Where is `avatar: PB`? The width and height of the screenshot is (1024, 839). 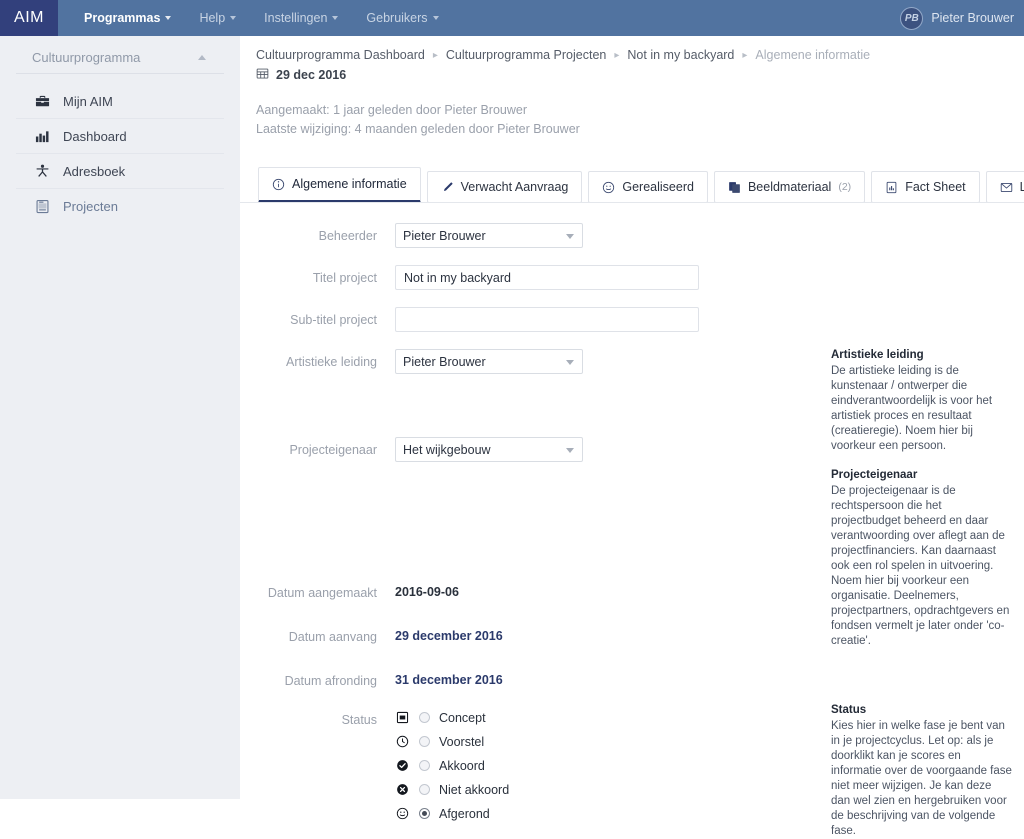 avatar: PB is located at coordinates (912, 18).